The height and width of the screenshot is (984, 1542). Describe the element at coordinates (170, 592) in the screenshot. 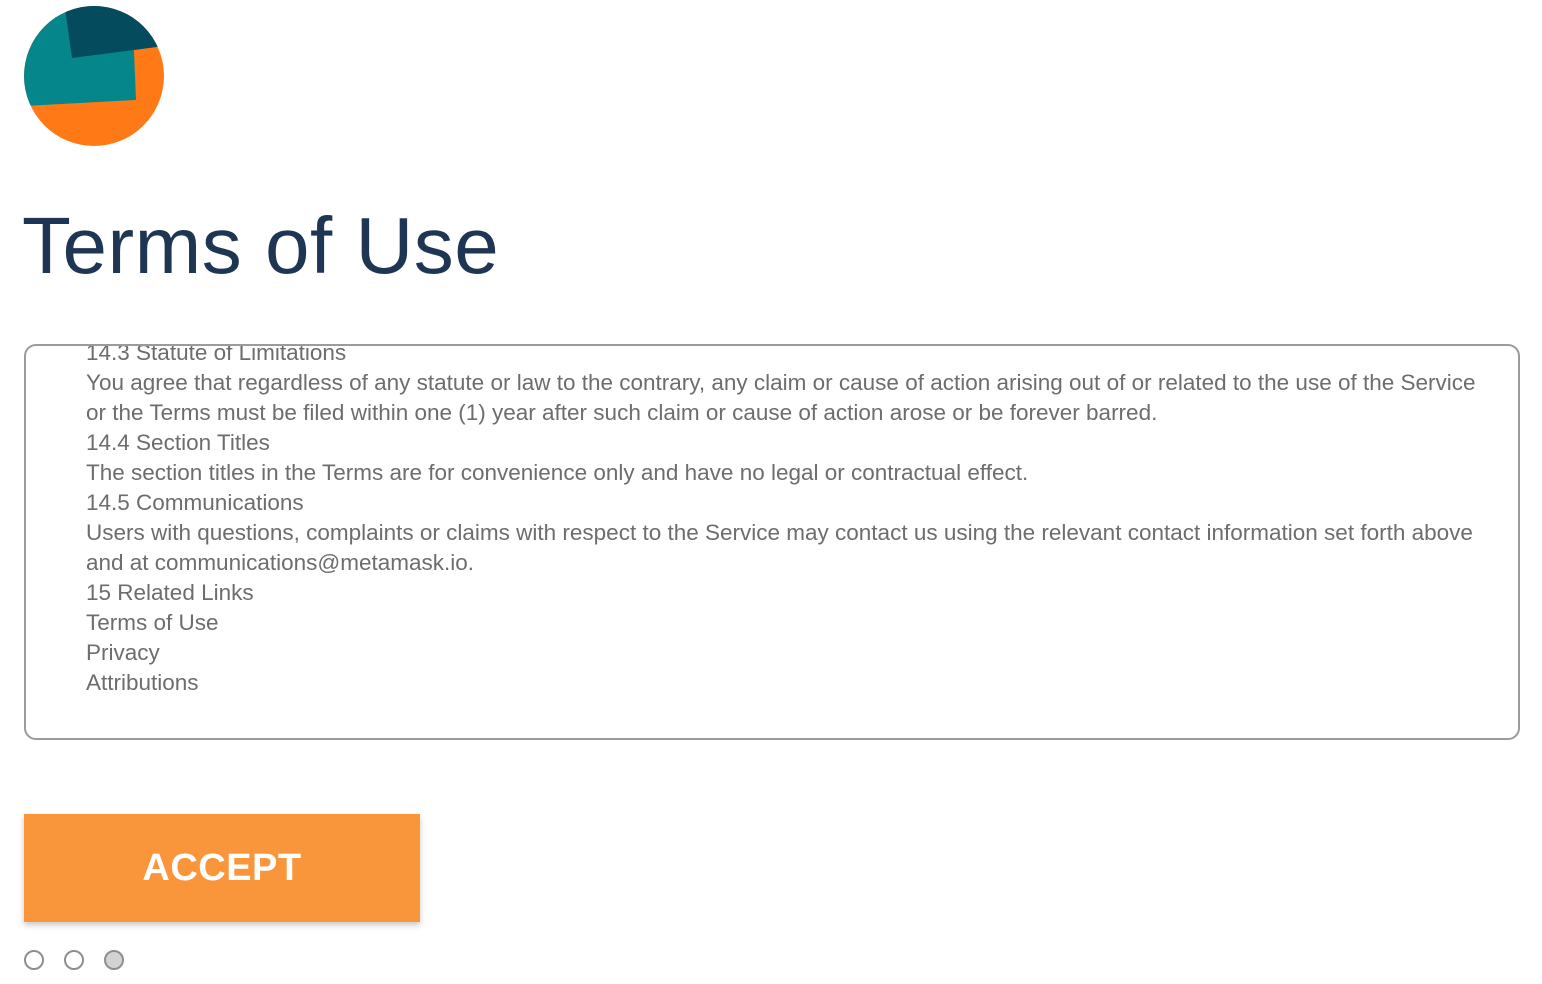

I see `section-heading: 15 Related Links` at that location.